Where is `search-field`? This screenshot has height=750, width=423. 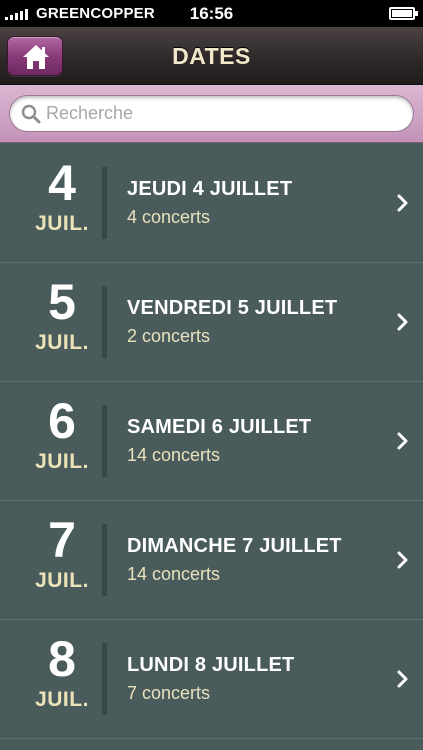 search-field is located at coordinates (211, 113).